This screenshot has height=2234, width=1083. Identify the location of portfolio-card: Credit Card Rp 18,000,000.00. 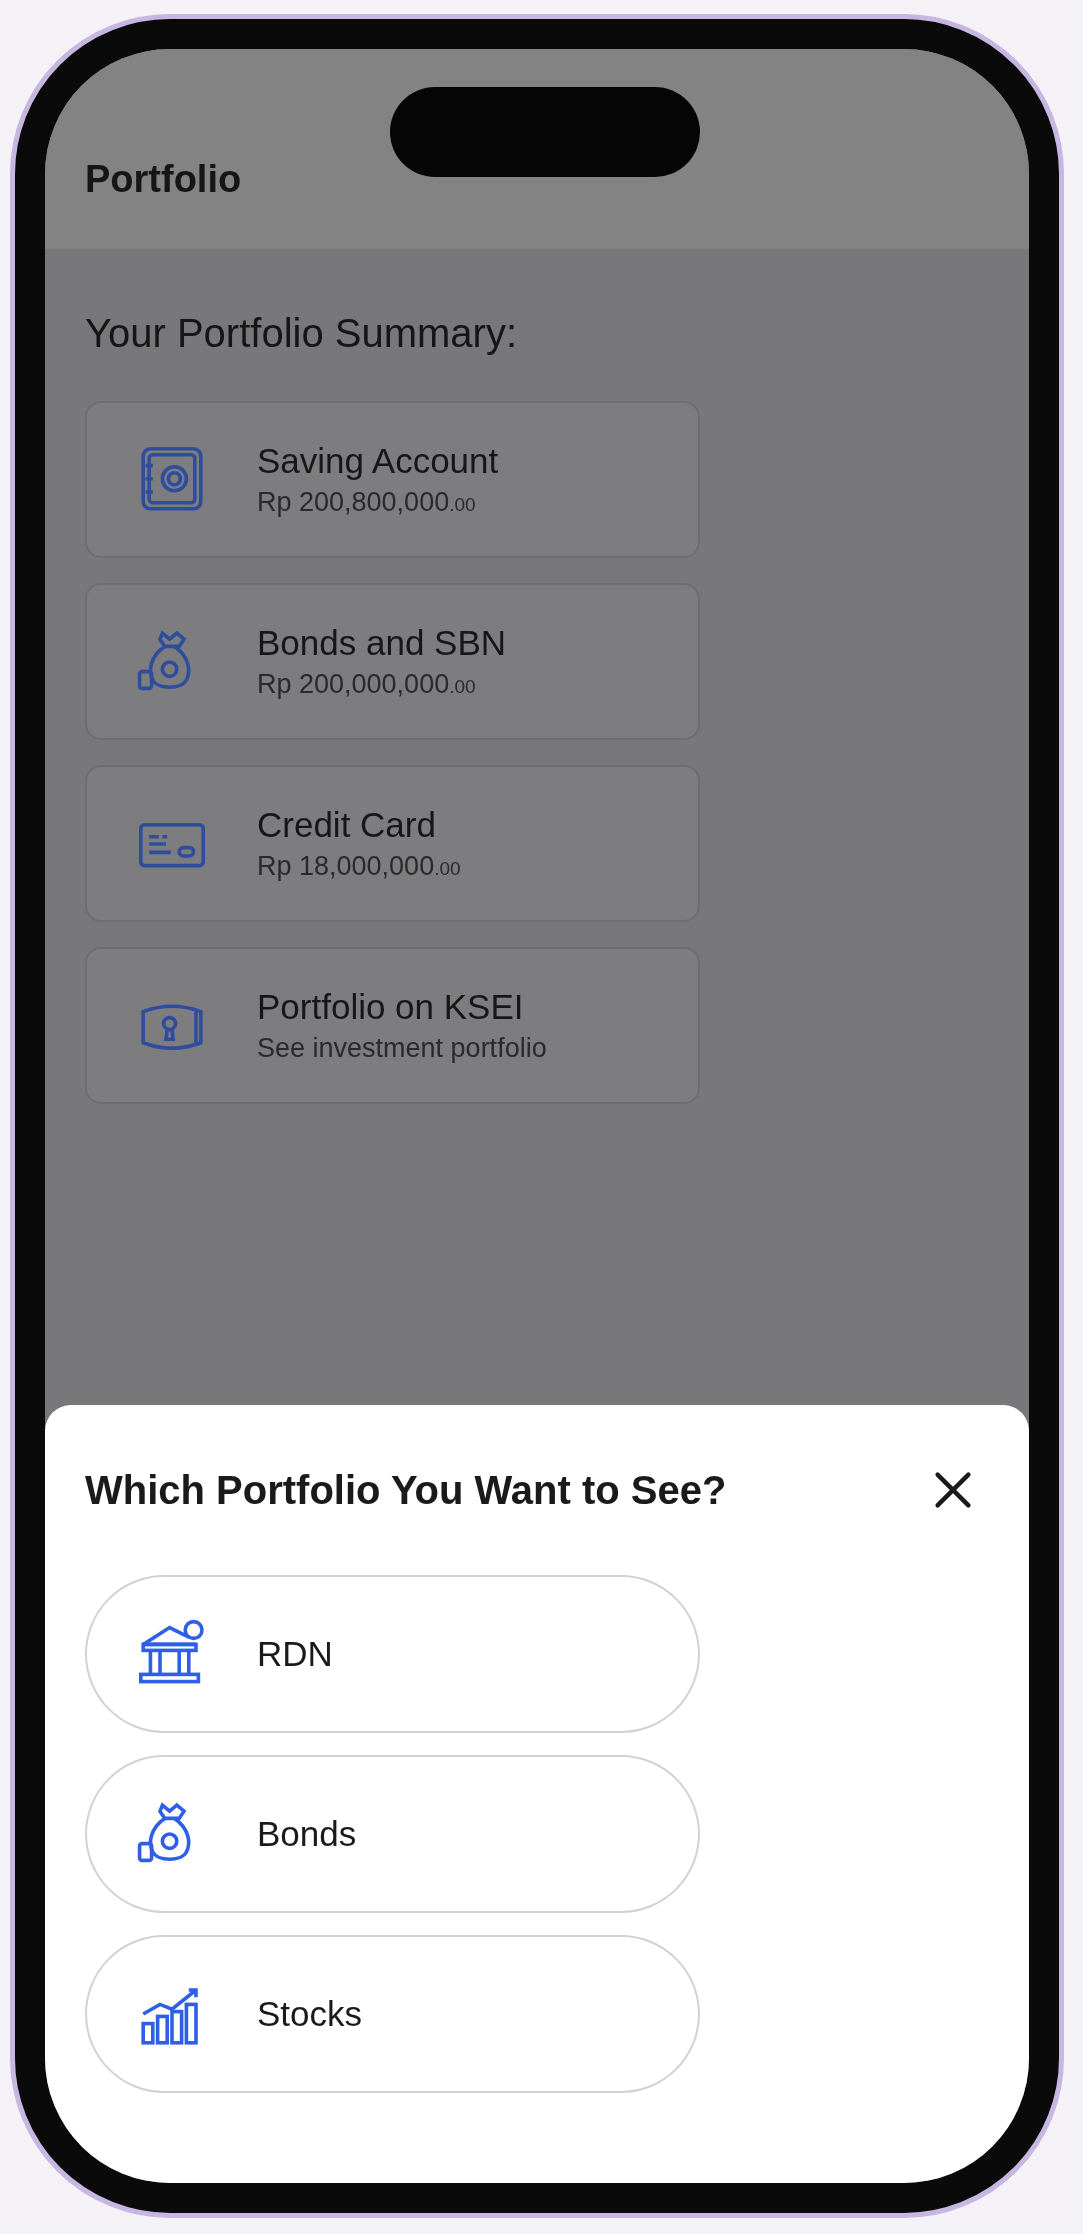
(392, 843).